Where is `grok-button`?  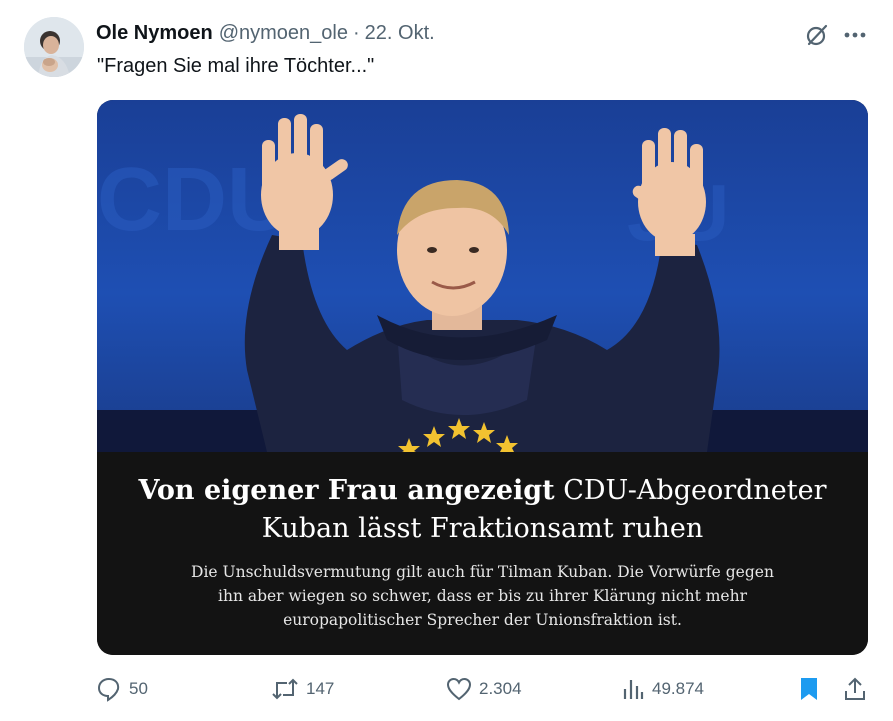 grok-button is located at coordinates (817, 35).